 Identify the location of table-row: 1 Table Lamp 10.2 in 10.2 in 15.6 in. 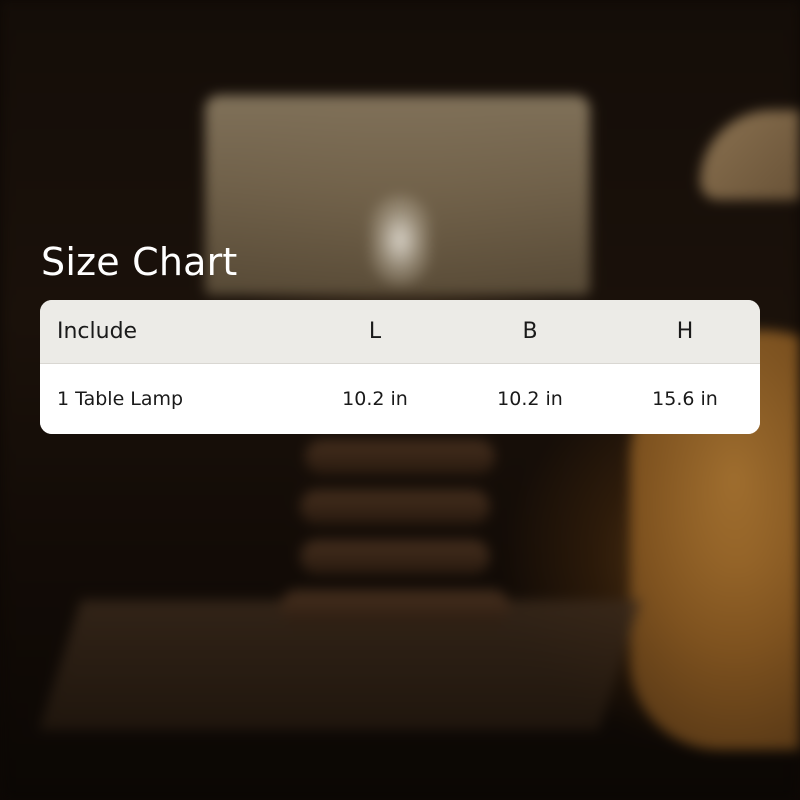
(400, 399).